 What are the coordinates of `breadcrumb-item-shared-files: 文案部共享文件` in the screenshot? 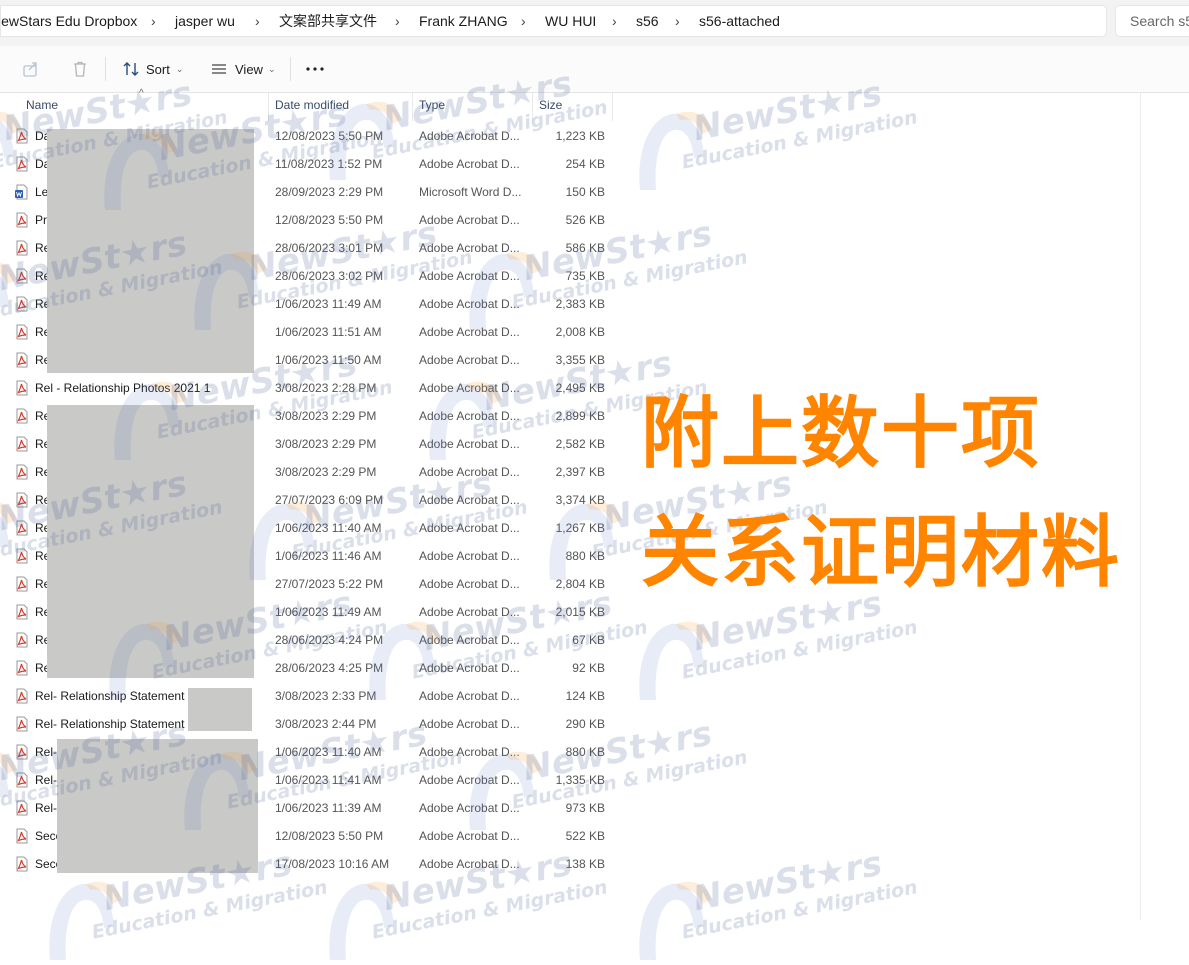 It's located at (328, 21).